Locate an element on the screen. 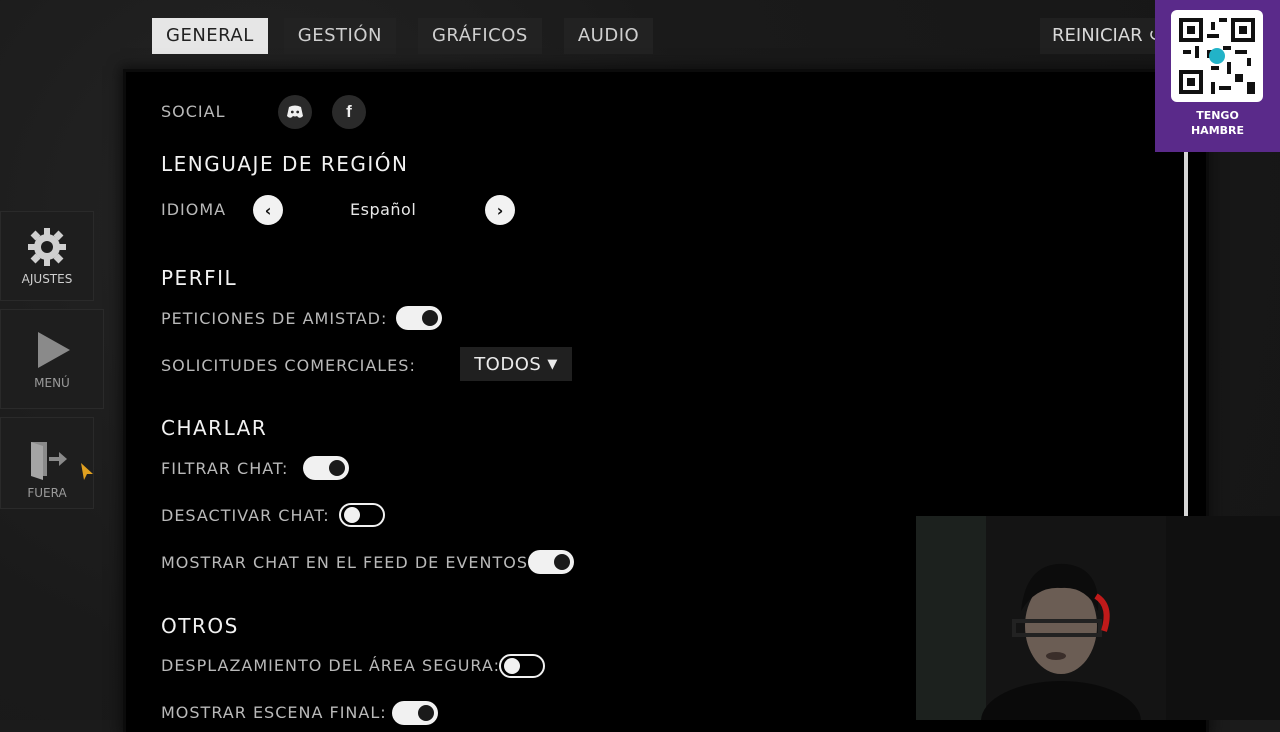 This screenshot has width=1280, height=732. webcam-overlay is located at coordinates (1098, 618).